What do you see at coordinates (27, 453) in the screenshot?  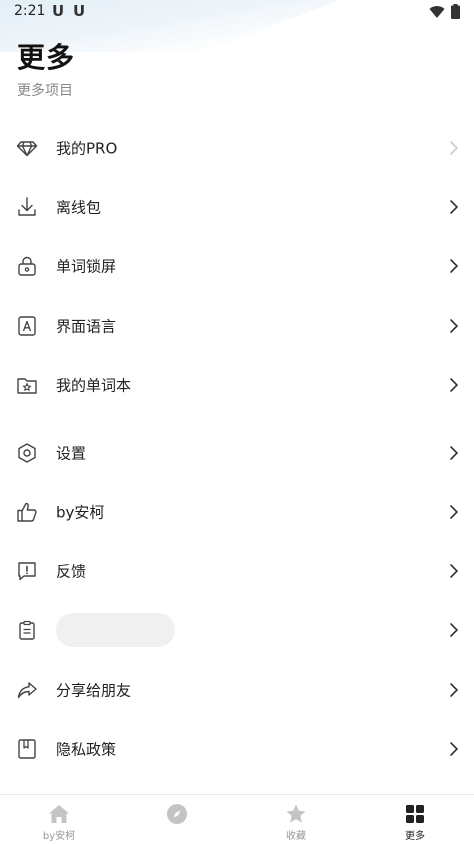 I see `settings-icon` at bounding box center [27, 453].